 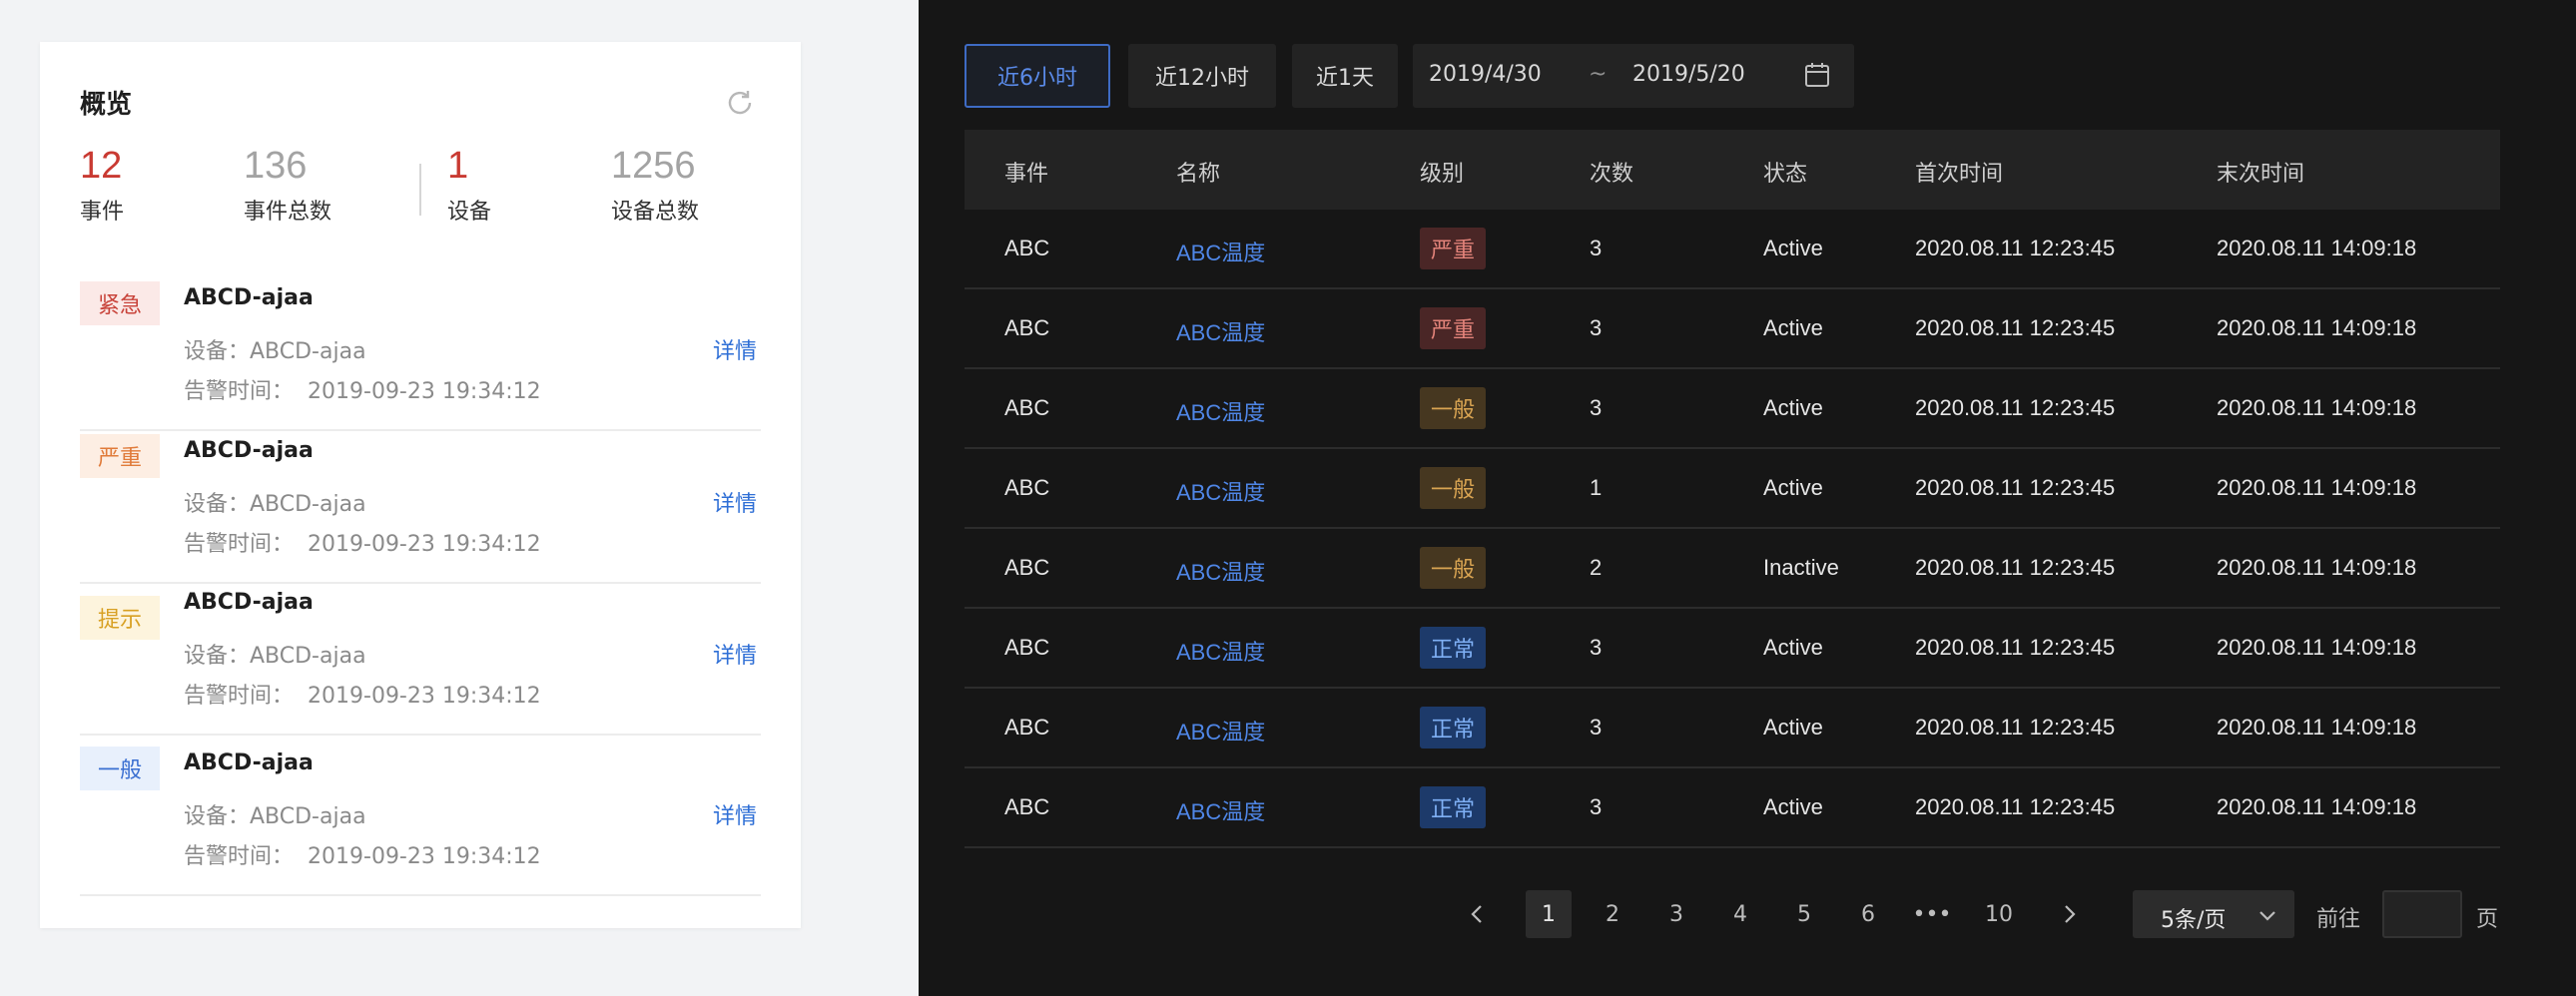 What do you see at coordinates (1688, 74) in the screenshot?
I see `date-end: 2019/5/20` at bounding box center [1688, 74].